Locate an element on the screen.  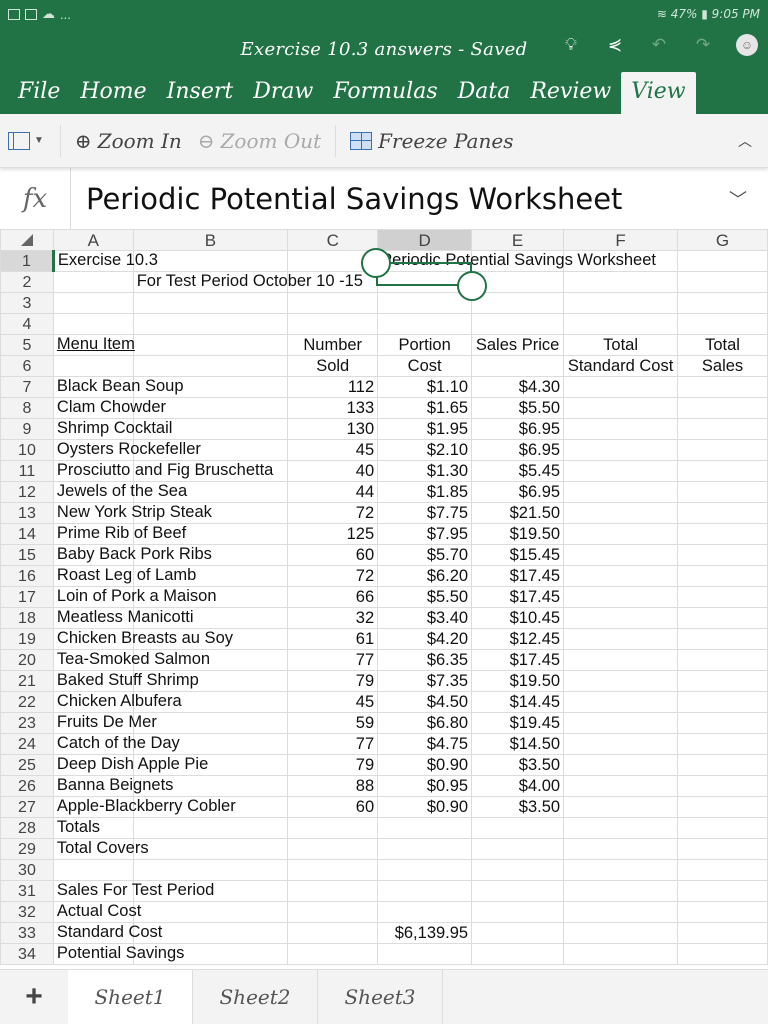
formula-input: Periodic Potential Savings Worksheet is located at coordinates (389, 199).